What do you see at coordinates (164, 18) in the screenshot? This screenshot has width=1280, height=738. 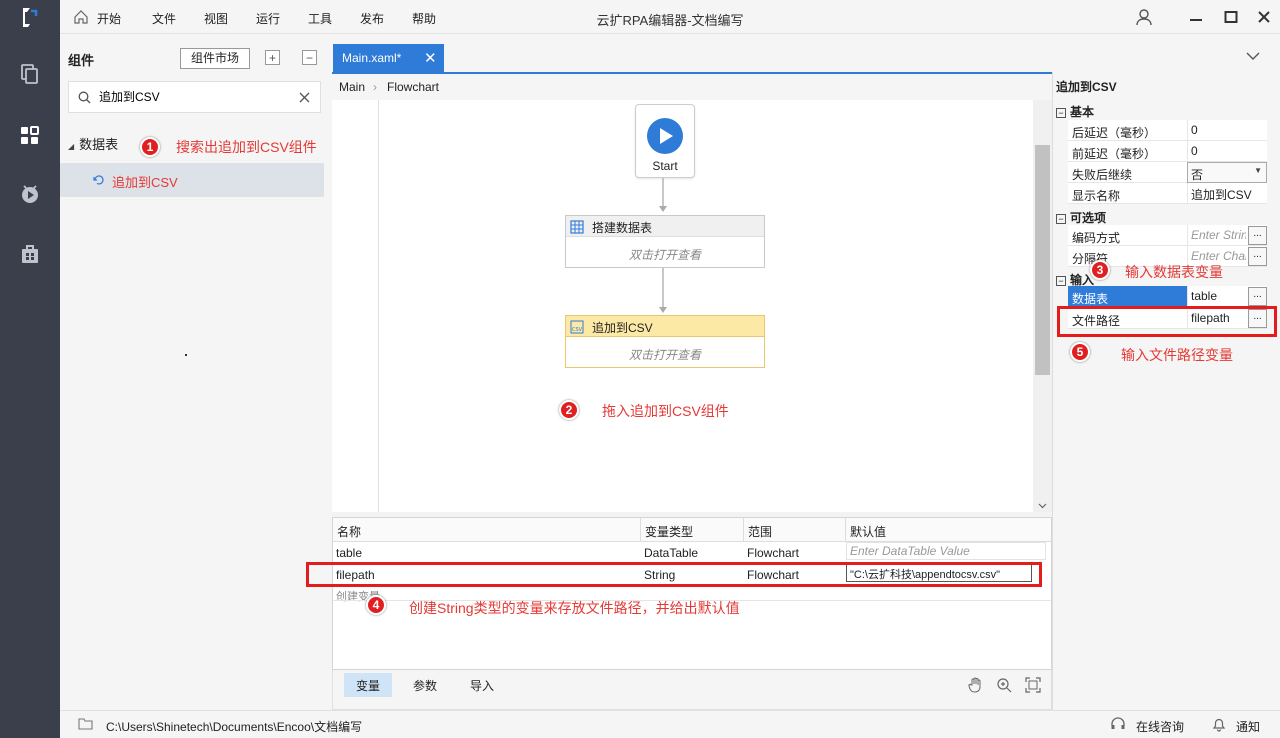 I see `menu-file: 文件` at bounding box center [164, 18].